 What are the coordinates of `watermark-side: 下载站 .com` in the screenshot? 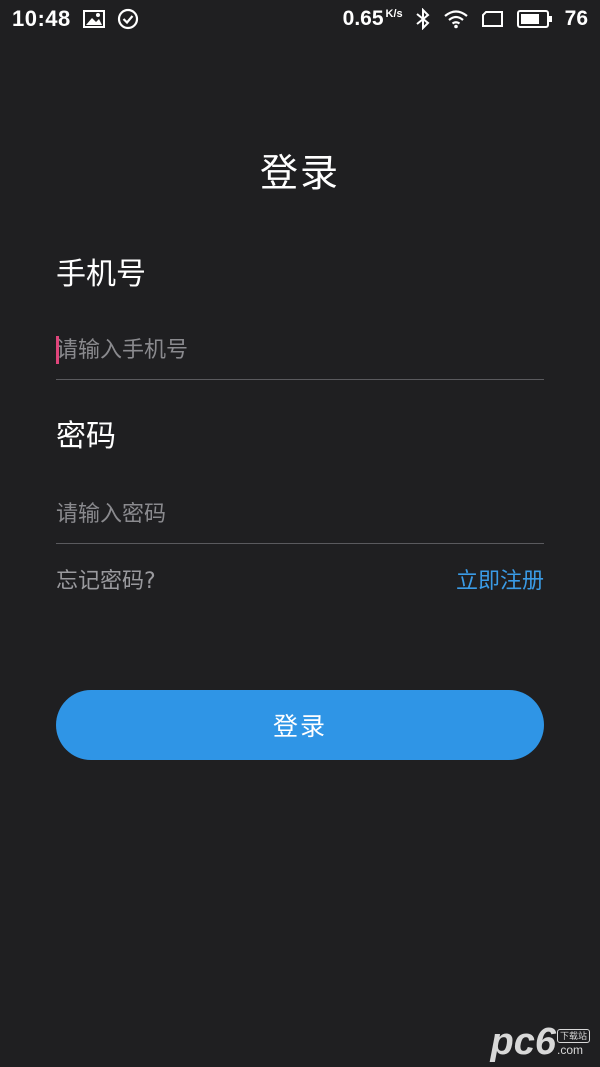 It's located at (573, 1043).